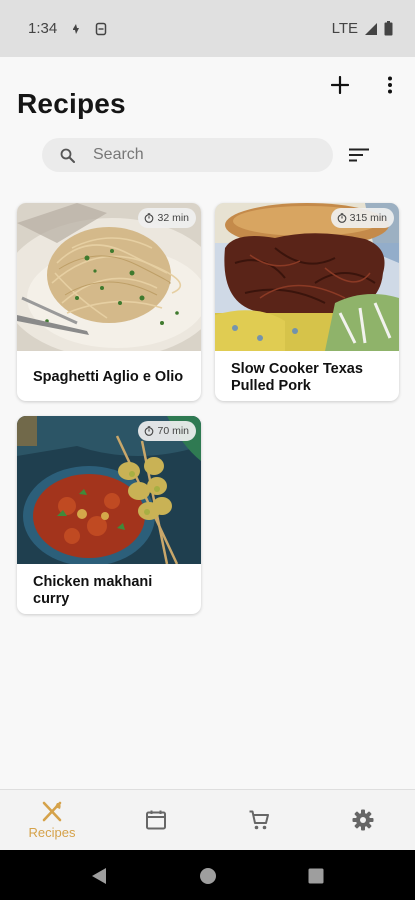 This screenshot has height=900, width=415. I want to click on cook-time-badge: 315 min, so click(362, 218).